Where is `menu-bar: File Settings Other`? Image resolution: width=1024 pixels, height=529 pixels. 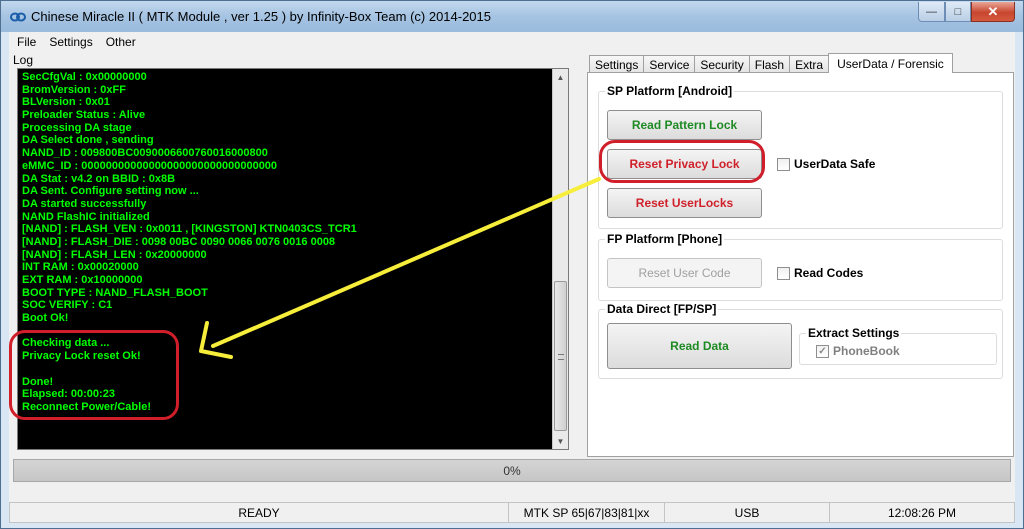
menu-bar: File Settings Other is located at coordinates (512, 42).